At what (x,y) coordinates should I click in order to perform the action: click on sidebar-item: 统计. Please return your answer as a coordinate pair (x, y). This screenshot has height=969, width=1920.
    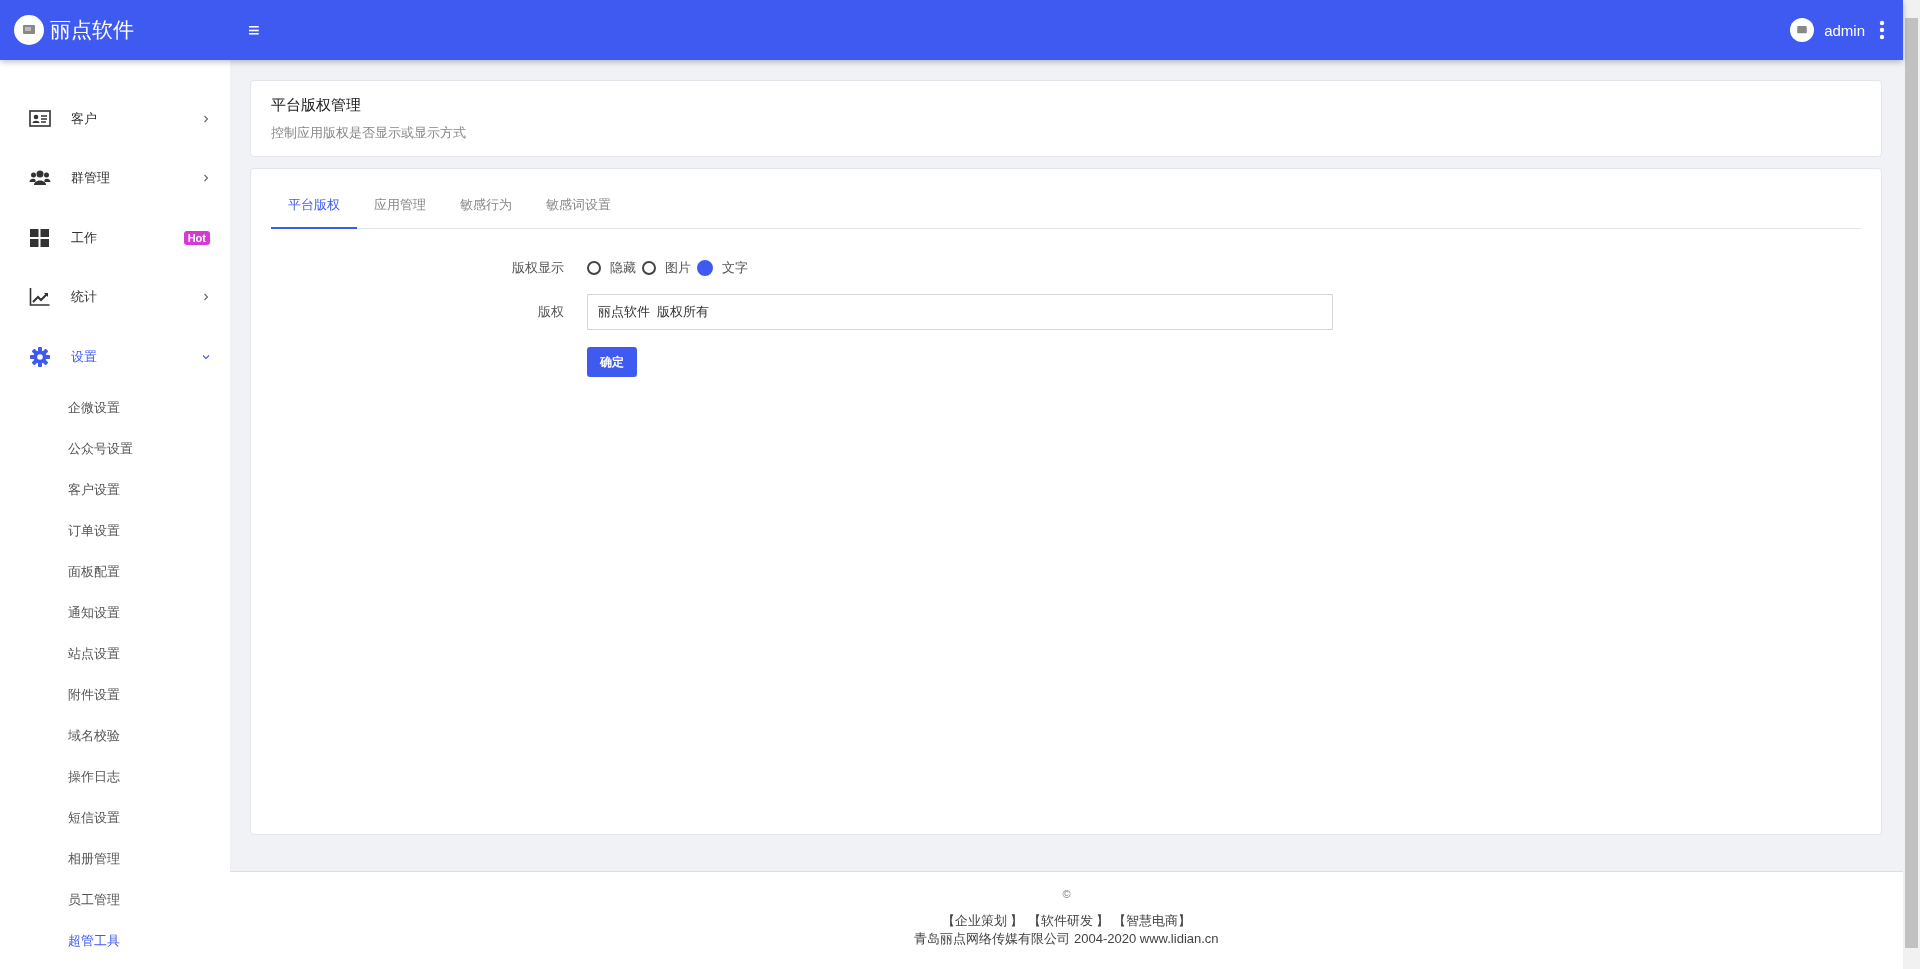
    Looking at the image, I should click on (115, 297).